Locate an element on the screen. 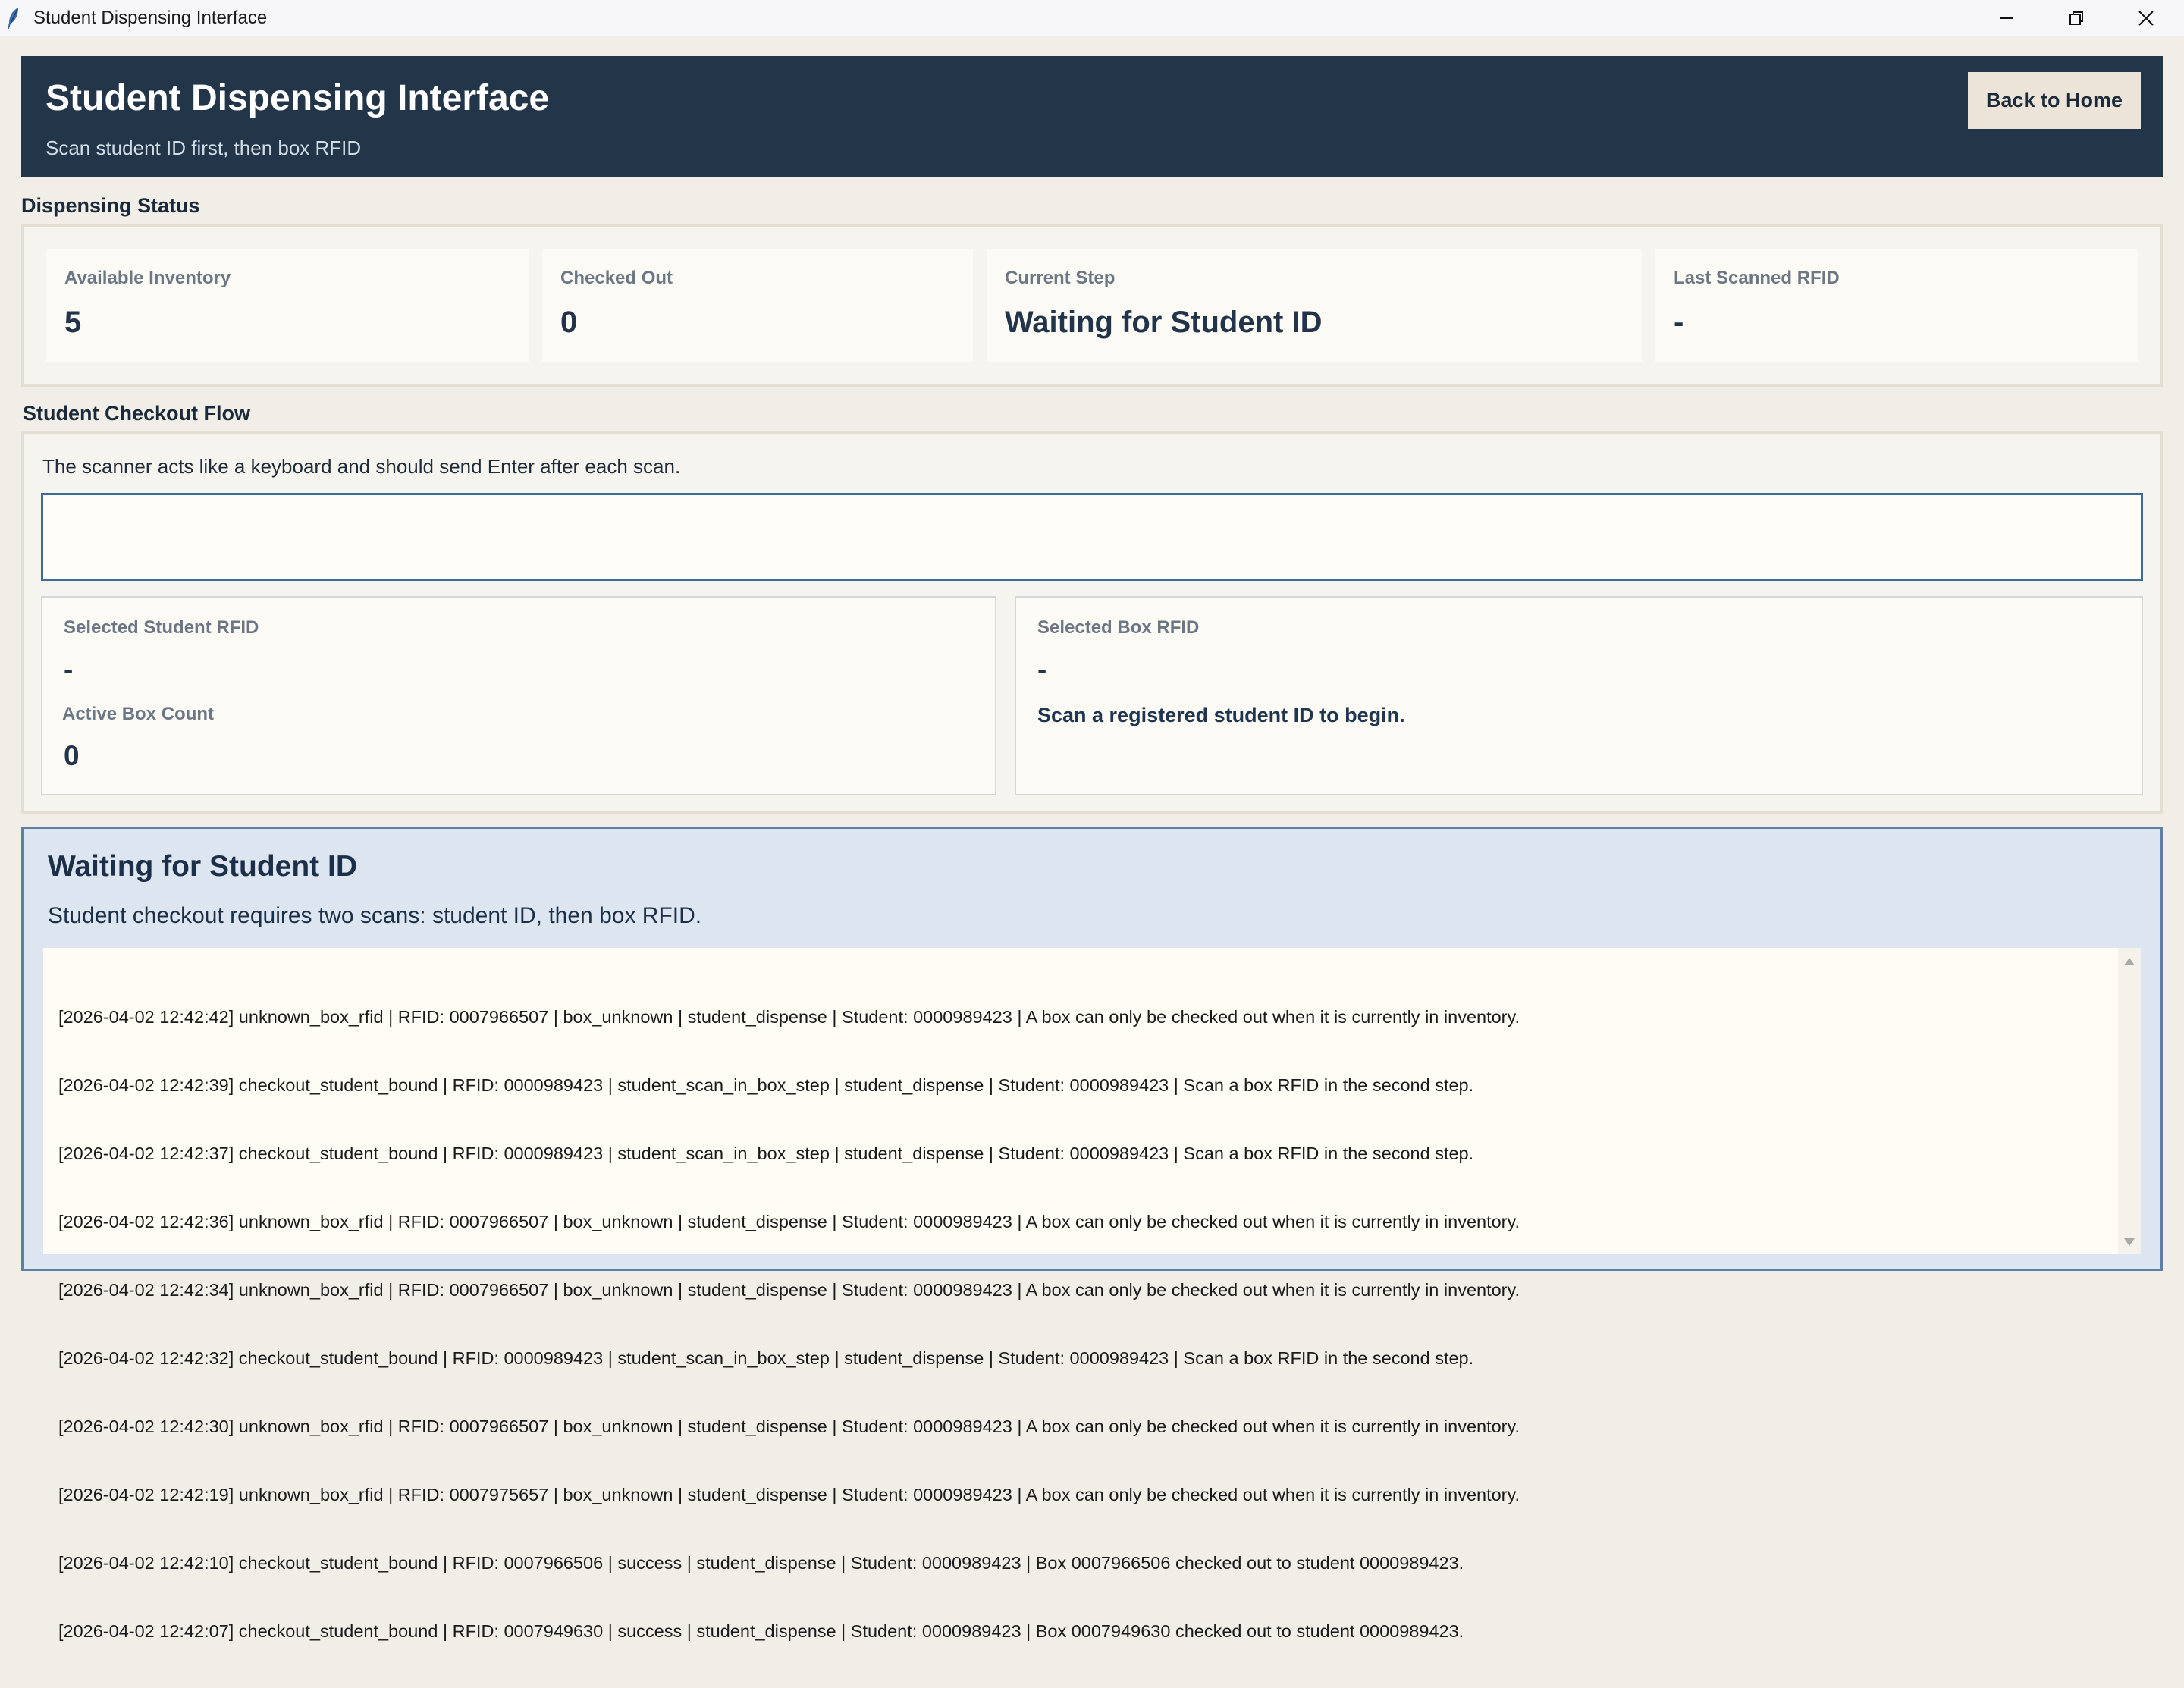 The image size is (2184, 1688). minimize-button is located at coordinates (2006, 18).